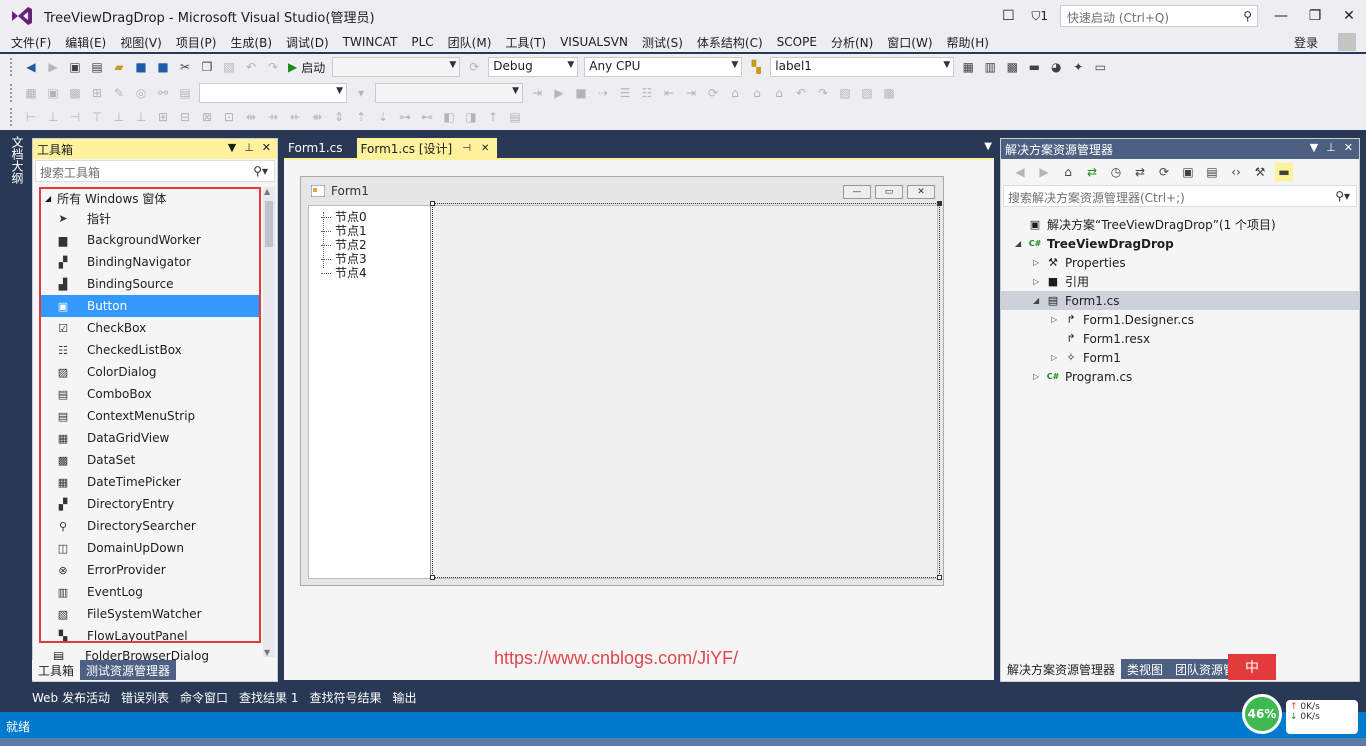 This screenshot has height=746, width=1366. I want to click on list-item: ▧ FileSystemWatcher, so click(150, 614).